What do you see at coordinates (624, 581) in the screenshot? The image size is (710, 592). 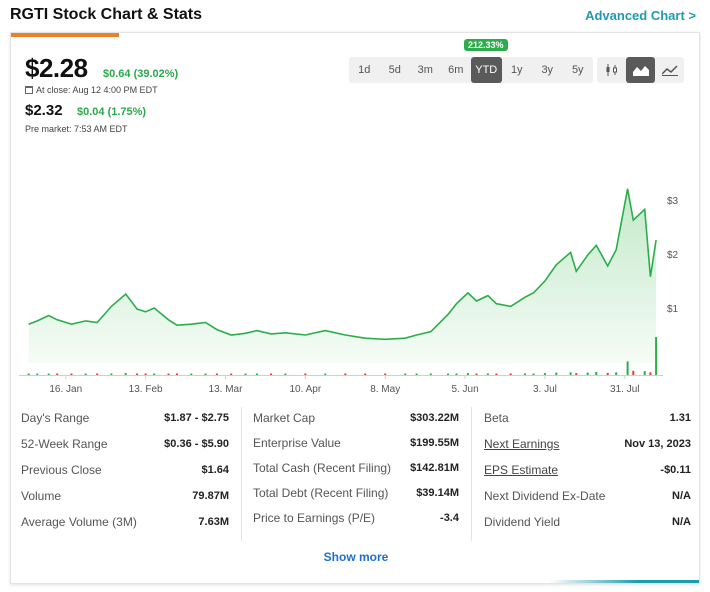 I see `bottom-accent-bar` at bounding box center [624, 581].